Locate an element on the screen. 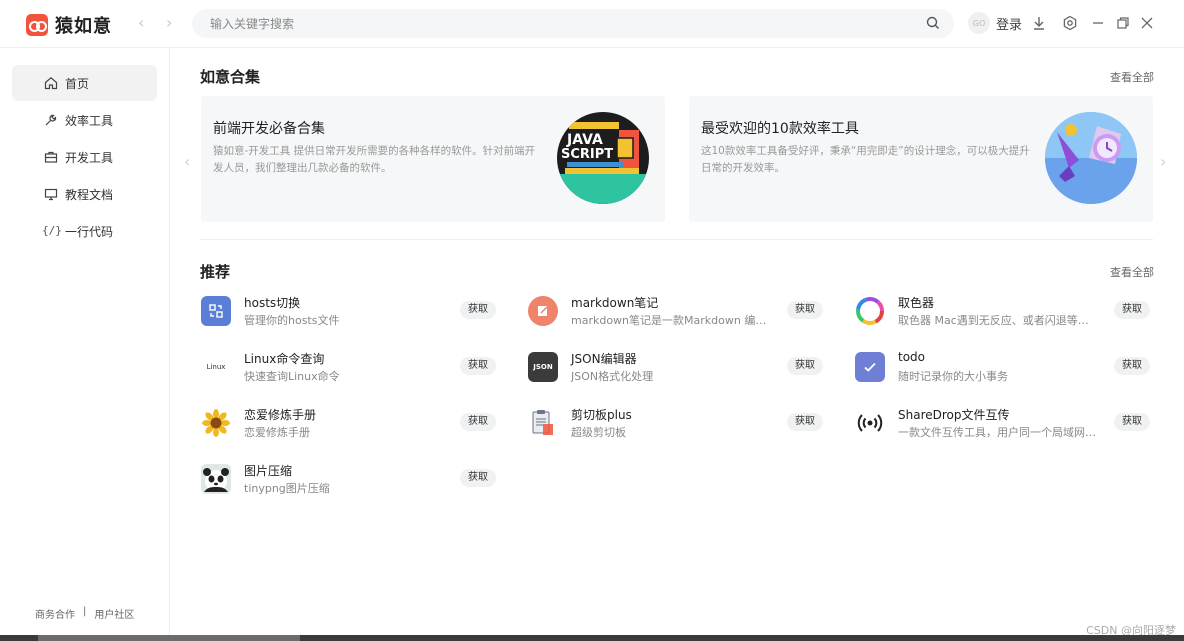 This screenshot has width=1184, height=641. list-item: Linux Linux命令查询 快速查询Linux命令 获取 is located at coordinates (351, 368).